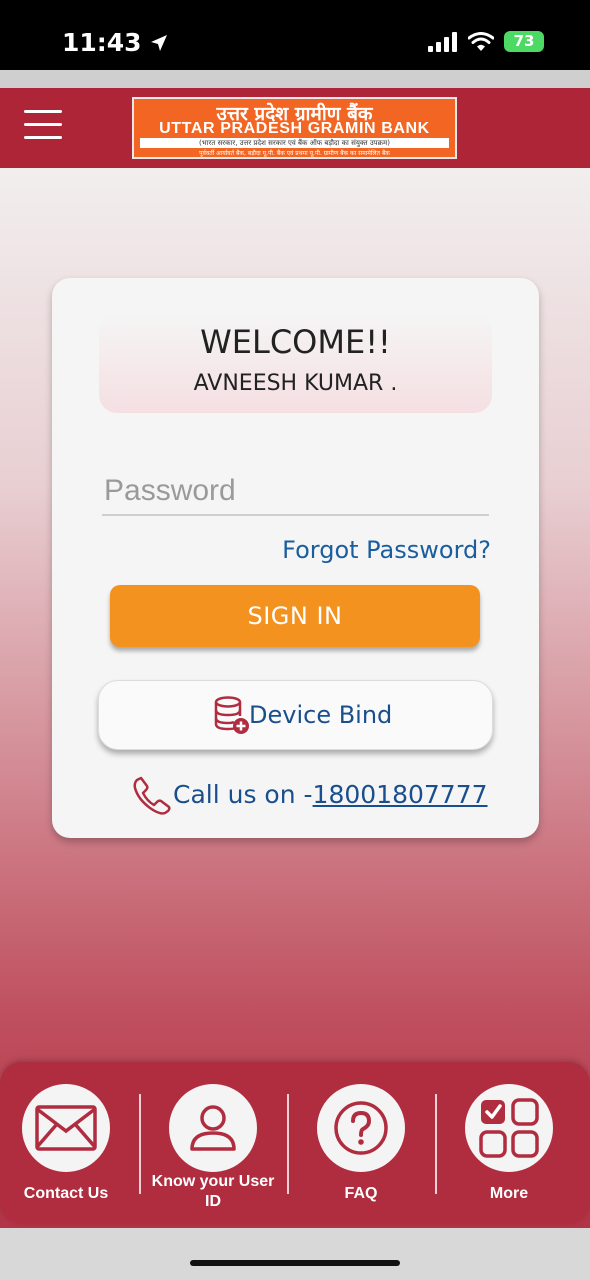  I want to click on nav-label-more: More, so click(509, 1193).